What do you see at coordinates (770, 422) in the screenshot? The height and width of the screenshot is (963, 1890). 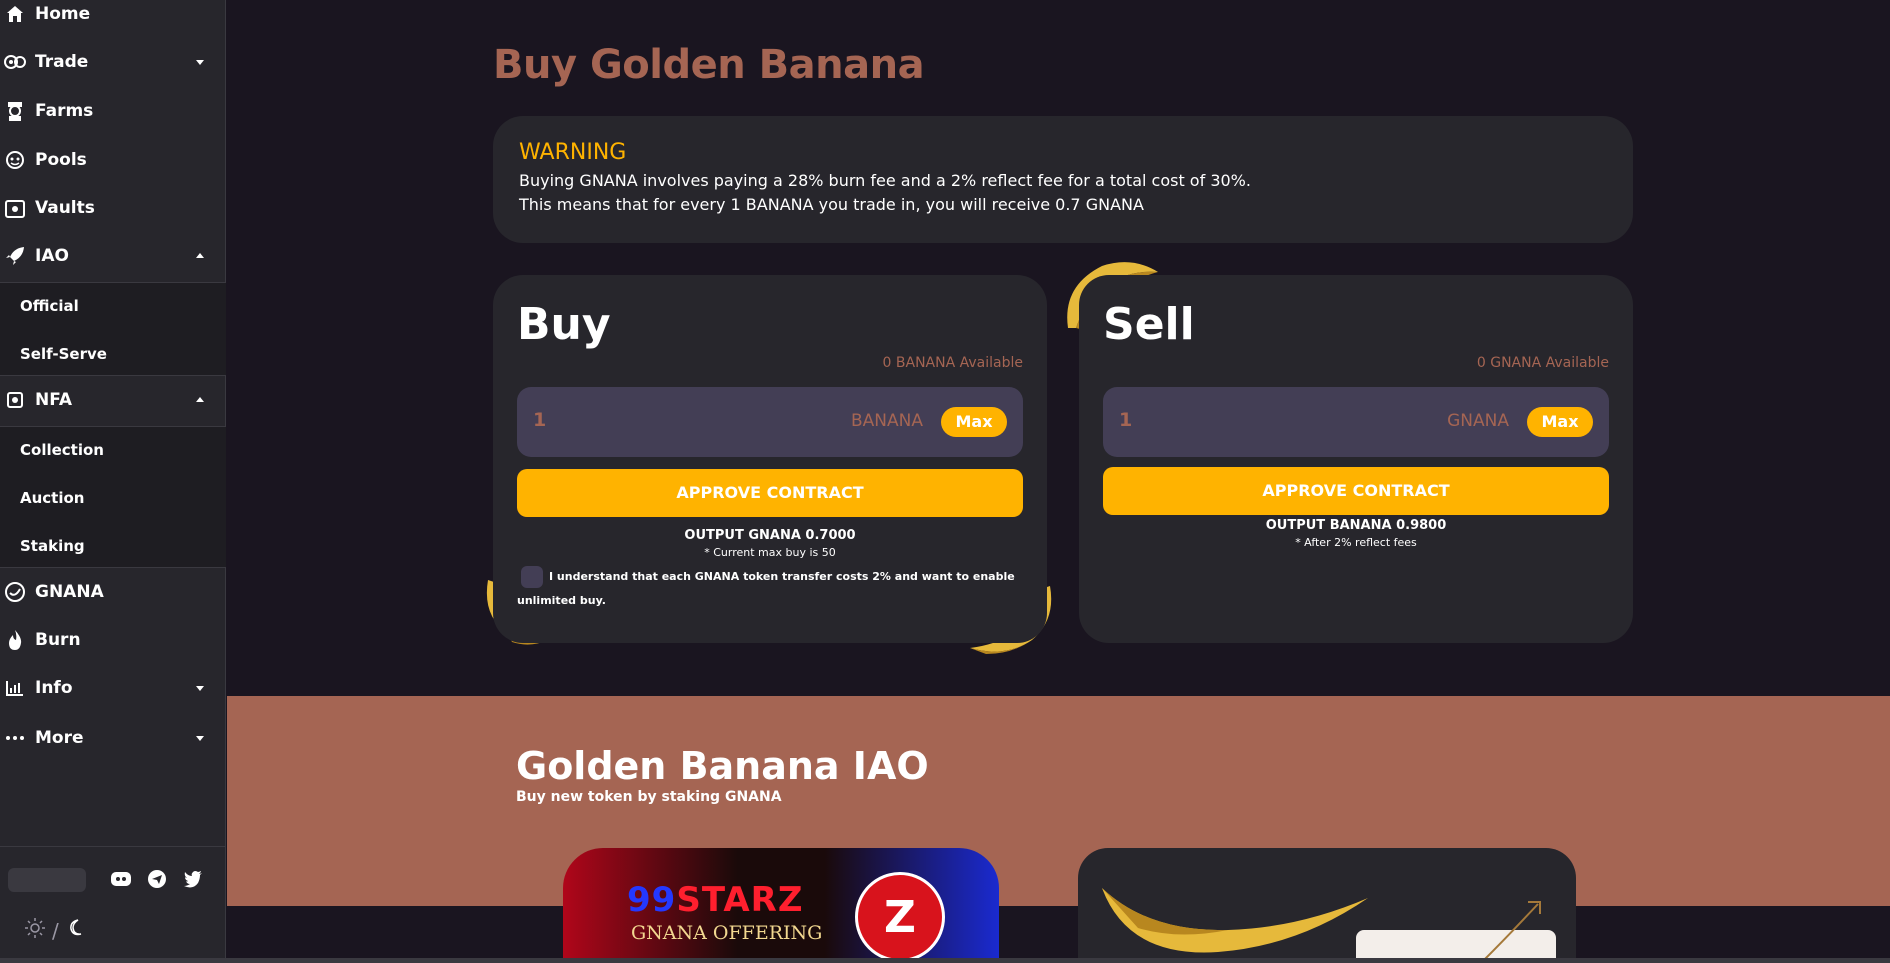 I see `buy-amount-field: 1 BANANA Max` at bounding box center [770, 422].